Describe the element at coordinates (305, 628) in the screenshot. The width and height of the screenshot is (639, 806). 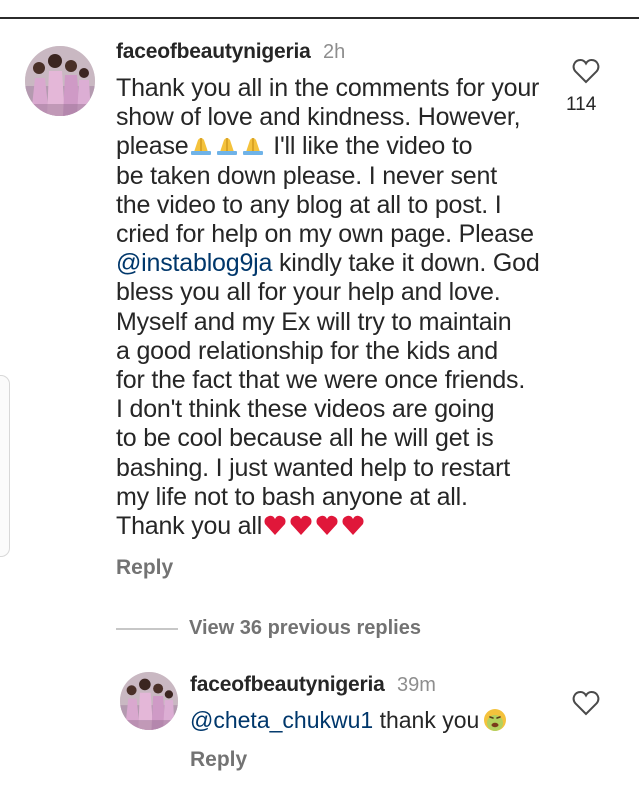
I see `view-replies-button: View 36 previous replies` at that location.